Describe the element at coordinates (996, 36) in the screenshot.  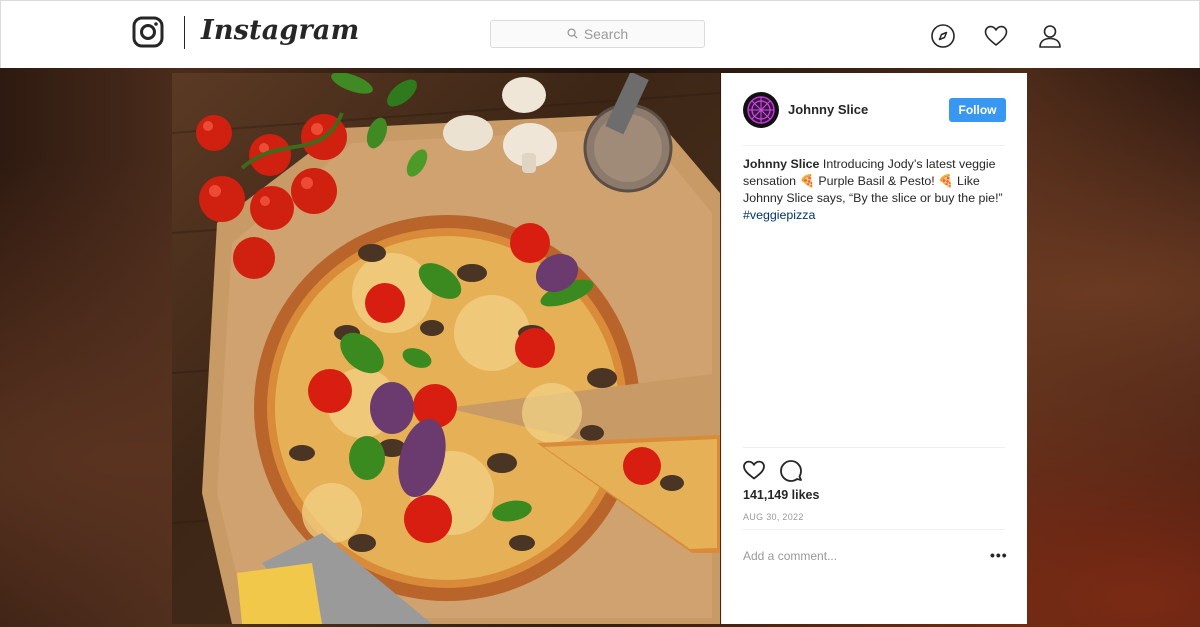
I see `heart-icon` at that location.